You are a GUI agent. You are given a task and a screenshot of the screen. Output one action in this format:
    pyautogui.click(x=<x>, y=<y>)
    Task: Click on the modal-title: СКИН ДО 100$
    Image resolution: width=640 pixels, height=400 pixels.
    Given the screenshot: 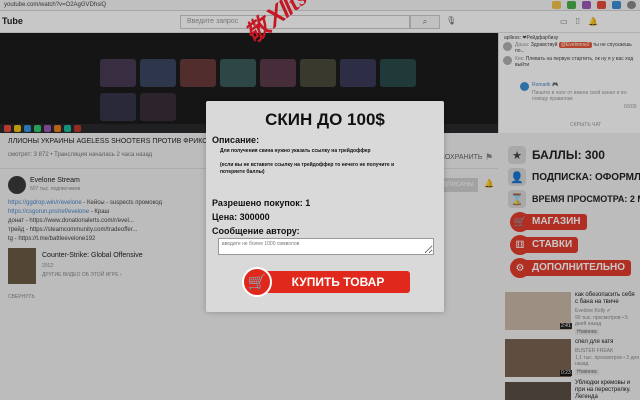 What is the action you would take?
    pyautogui.click(x=325, y=119)
    